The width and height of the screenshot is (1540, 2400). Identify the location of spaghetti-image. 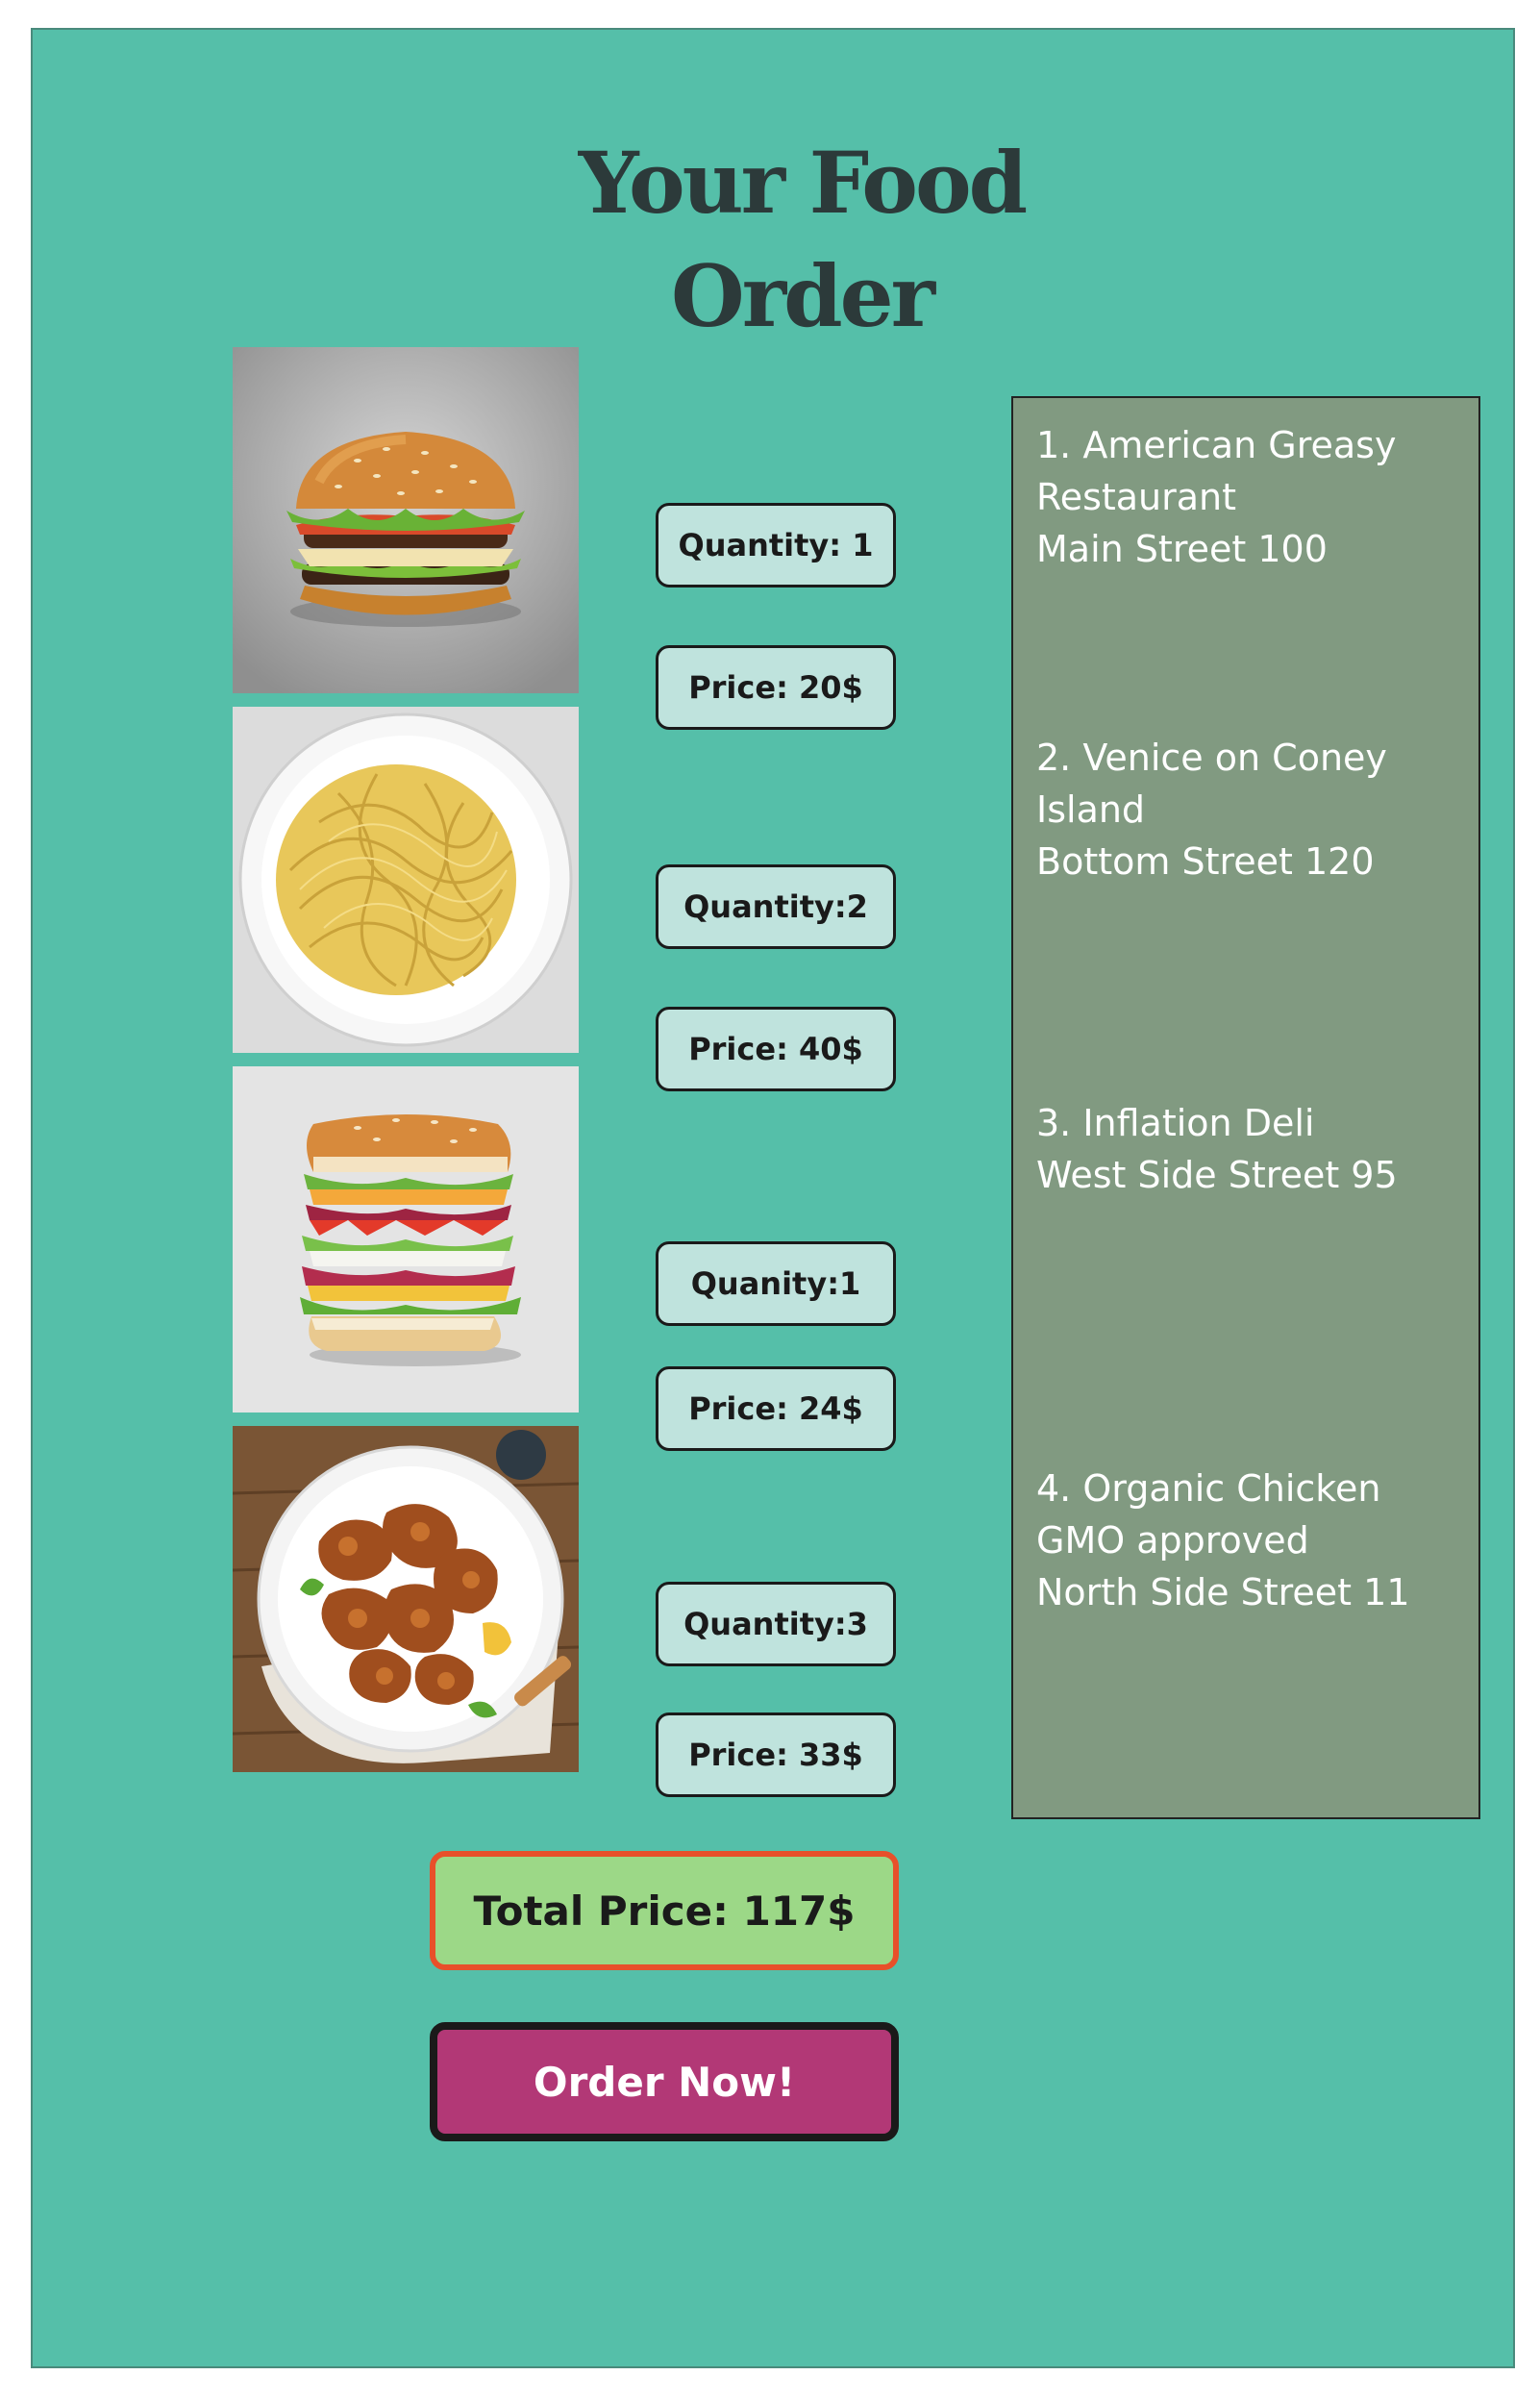
(406, 880).